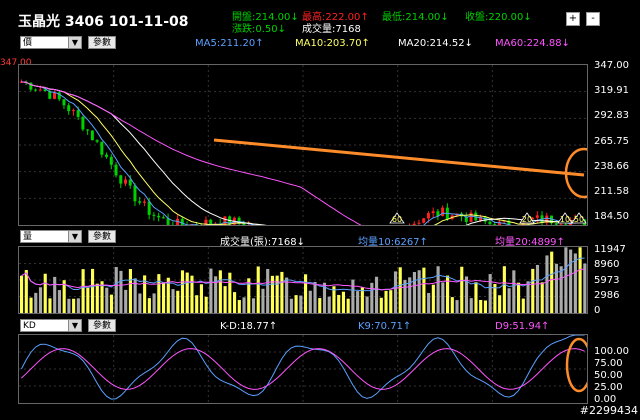  Describe the element at coordinates (102, 42) in the screenshot. I see `price-params-button: 參數` at that location.